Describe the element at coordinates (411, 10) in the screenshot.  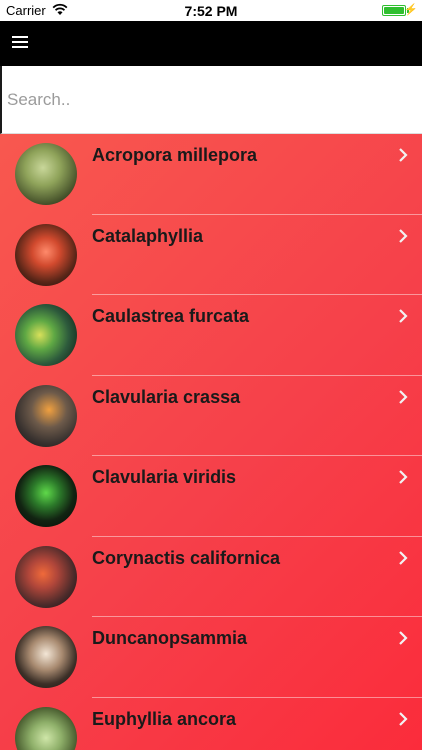
I see `charging-icon: ⚡` at that location.